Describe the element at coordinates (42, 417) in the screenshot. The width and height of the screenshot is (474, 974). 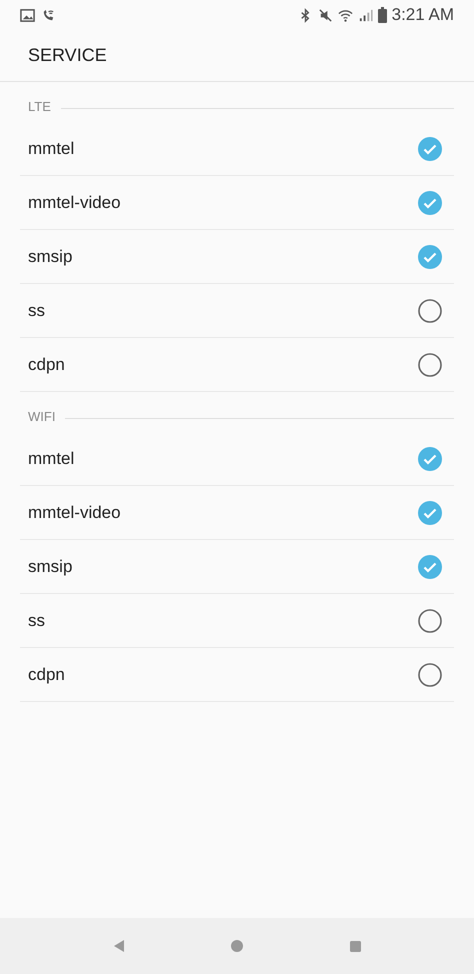
I see `section-header: WIFI` at that location.